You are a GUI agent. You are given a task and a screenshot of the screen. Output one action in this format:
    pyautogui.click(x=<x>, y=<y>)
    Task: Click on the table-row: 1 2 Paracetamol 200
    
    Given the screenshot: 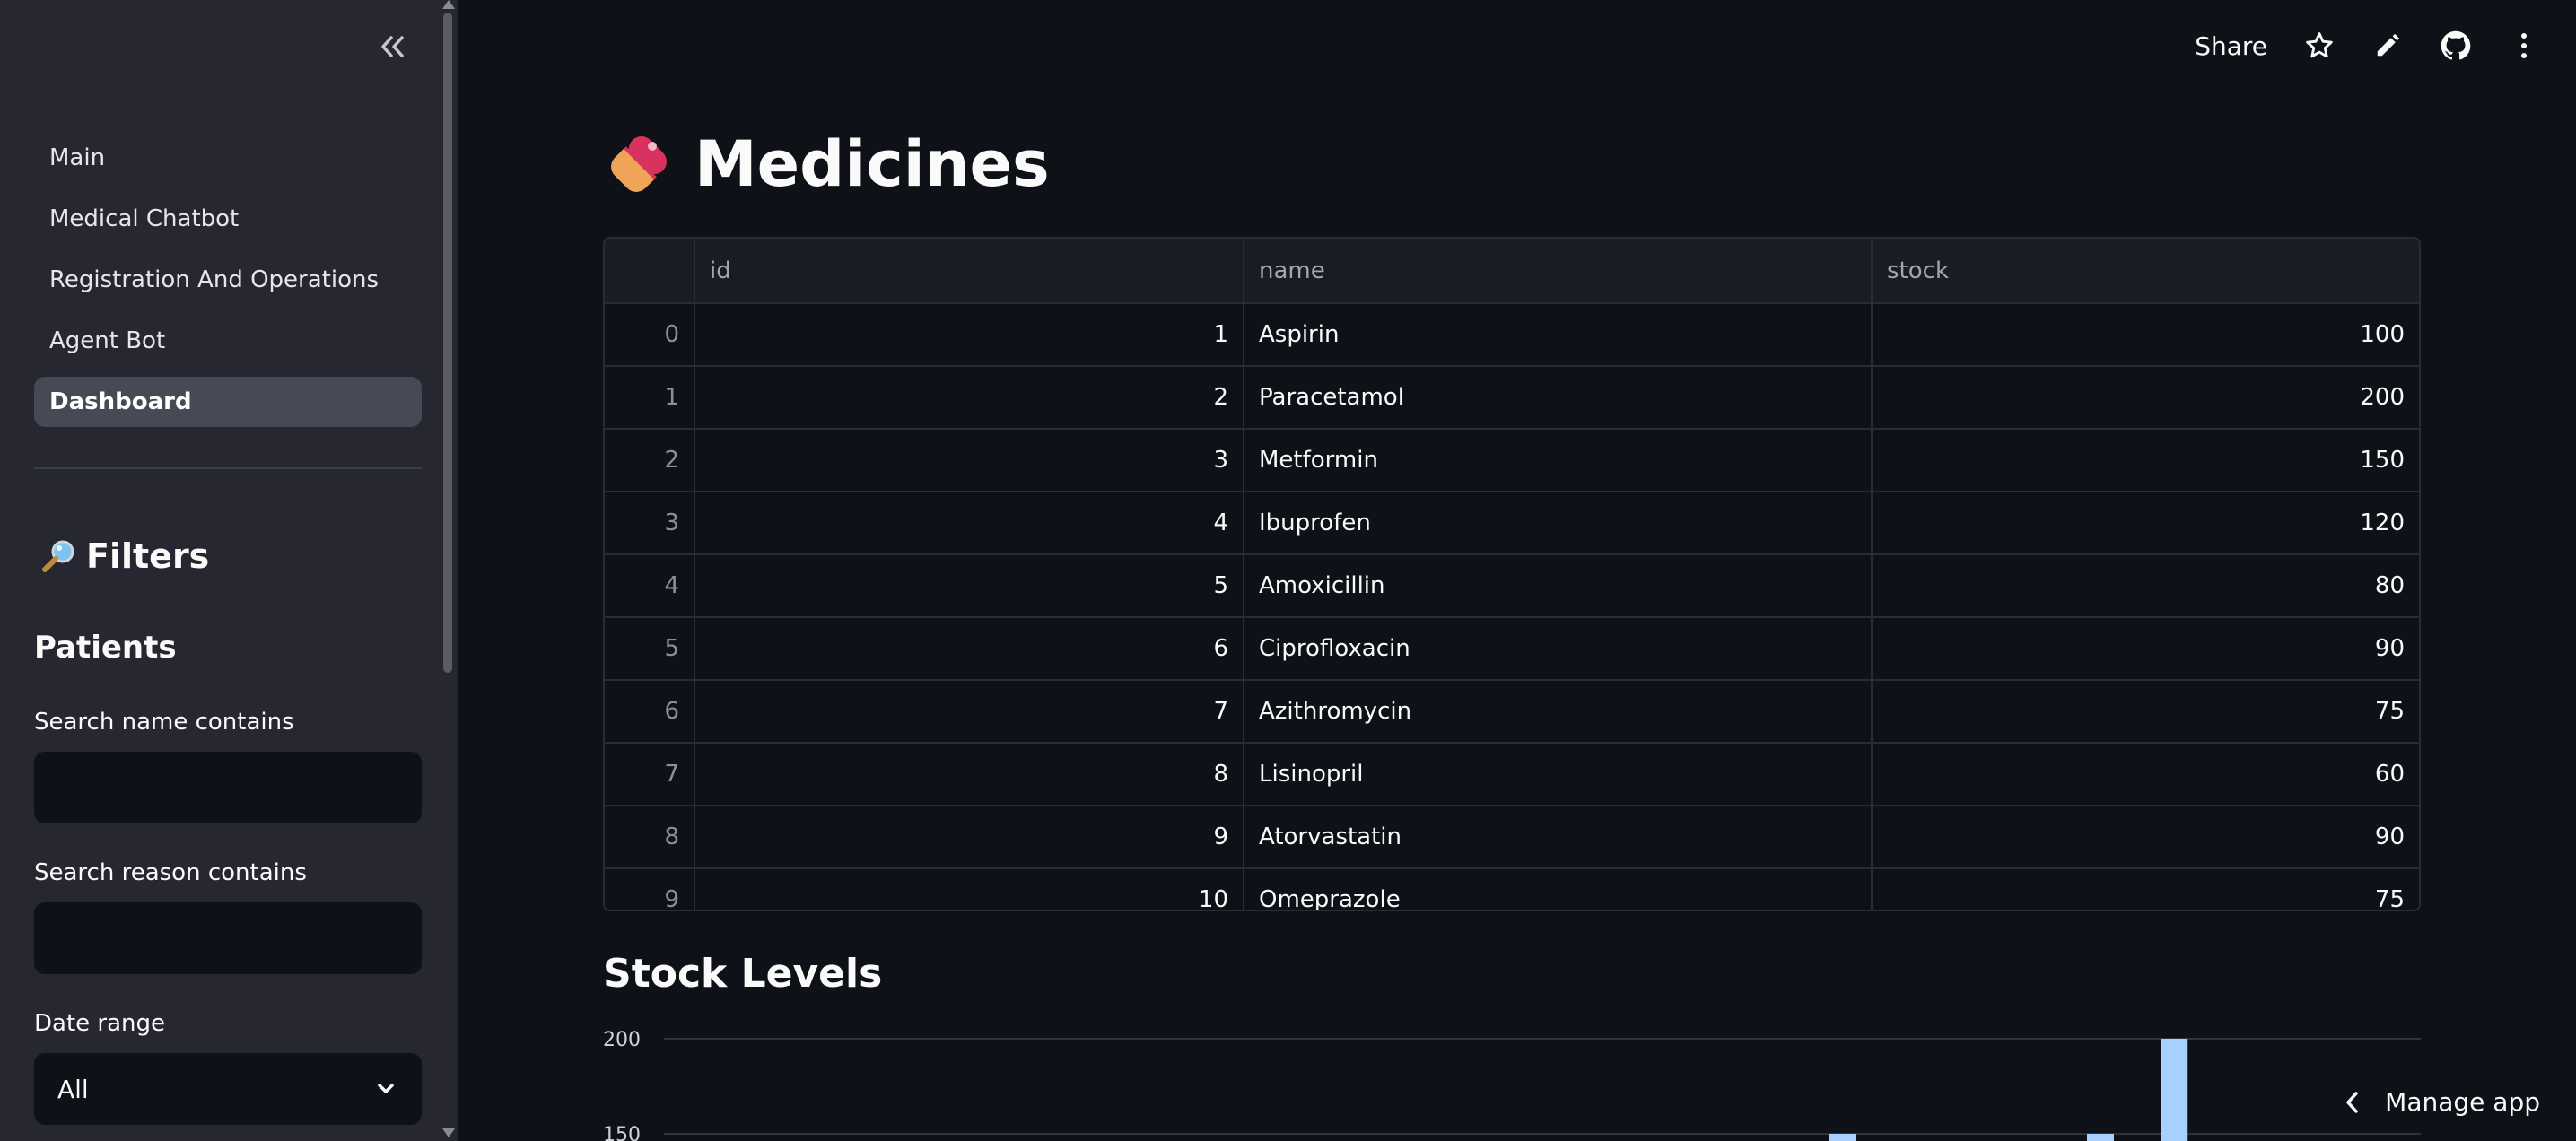 What is the action you would take?
    pyautogui.click(x=1512, y=398)
    